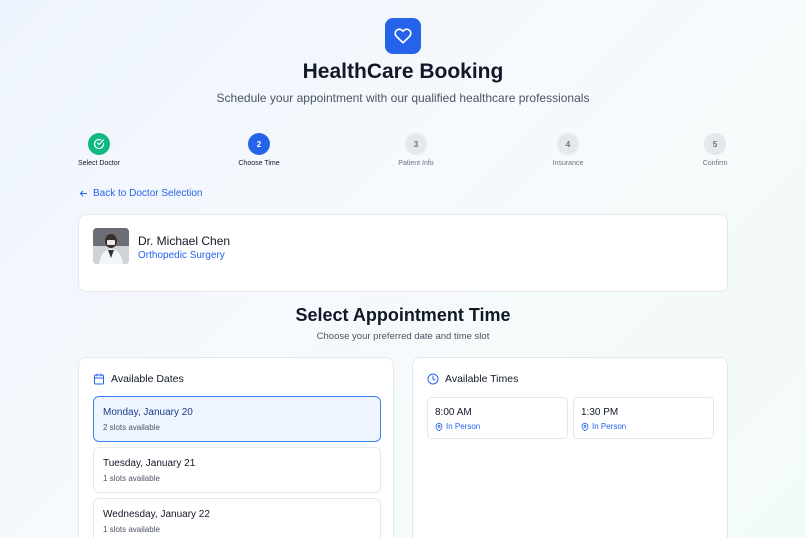  I want to click on date-label: Wednesday, January 22, so click(156, 514).